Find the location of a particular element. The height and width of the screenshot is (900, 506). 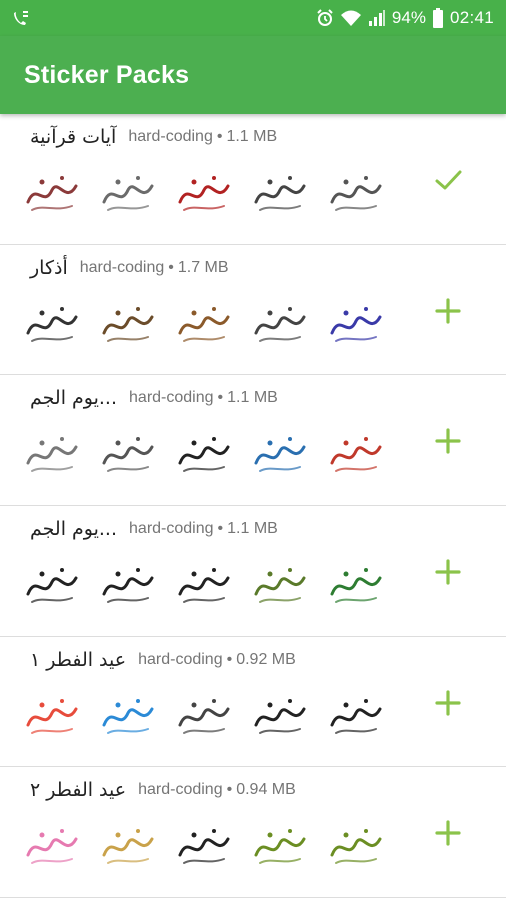

pack-meta: hard-coding • 0.94 MB is located at coordinates (217, 790).